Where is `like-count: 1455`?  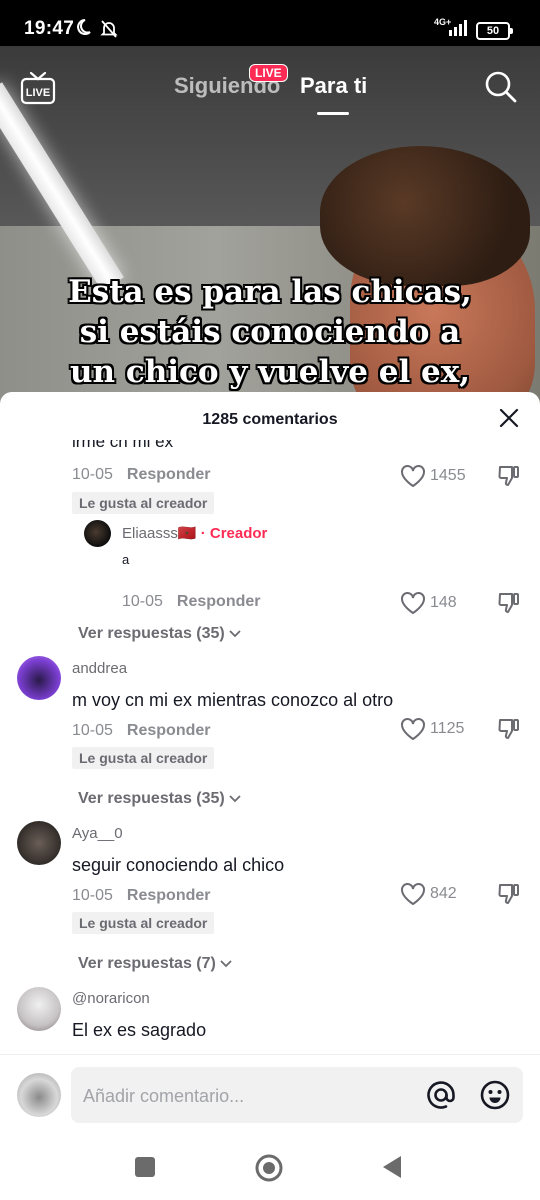
like-count: 1455 is located at coordinates (448, 475).